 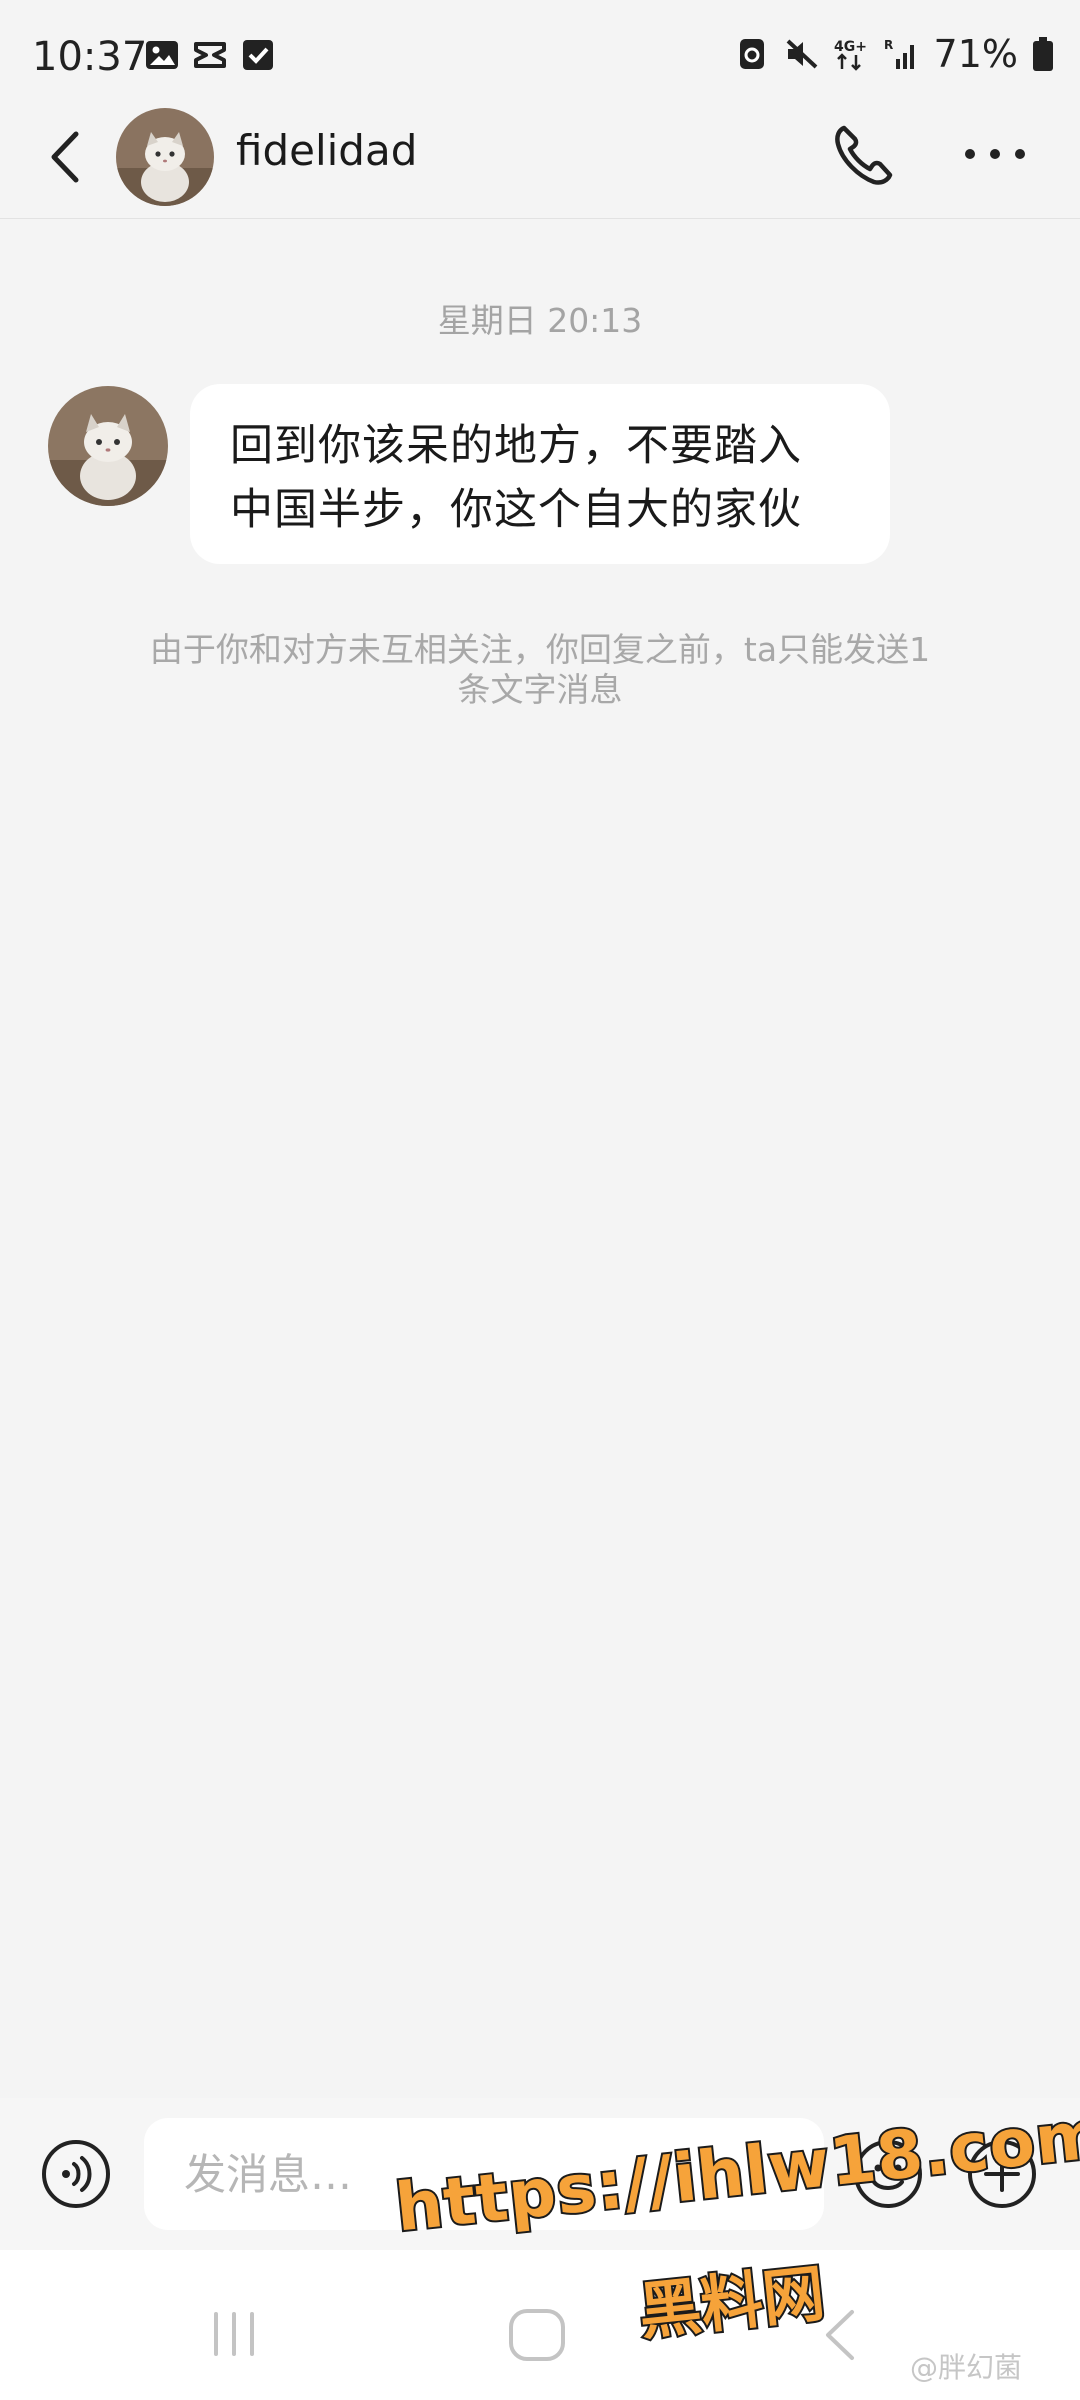 What do you see at coordinates (516, 446) in the screenshot?
I see `message-line: 回到你该呆的地方，不要踏入` at bounding box center [516, 446].